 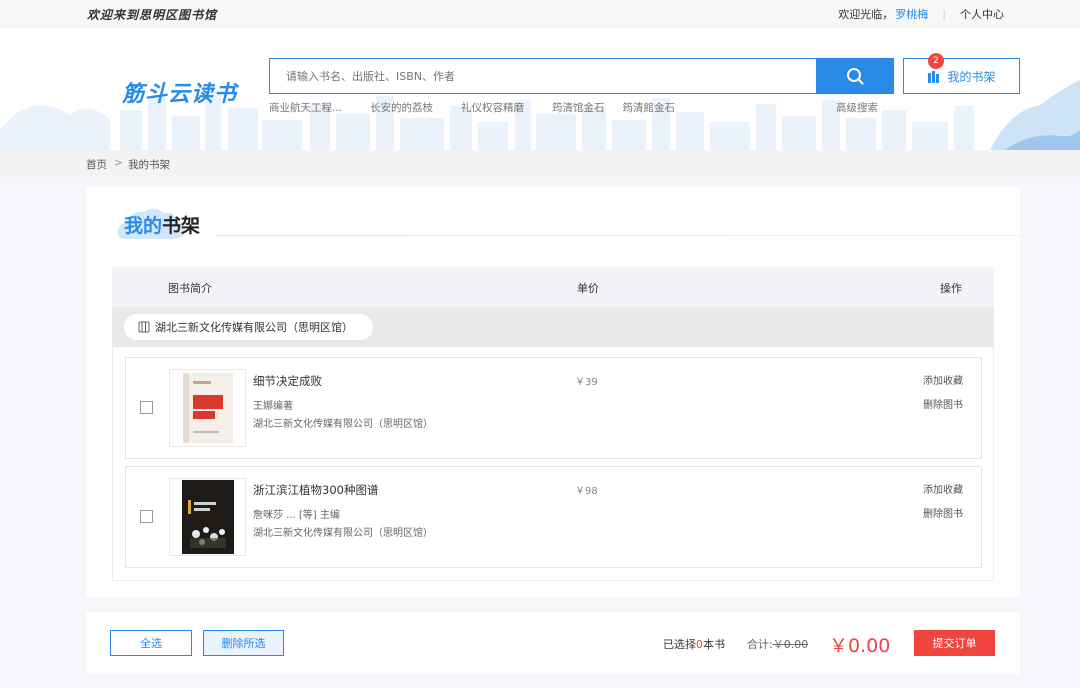 I want to click on book-price: ￥98, so click(x=586, y=491).